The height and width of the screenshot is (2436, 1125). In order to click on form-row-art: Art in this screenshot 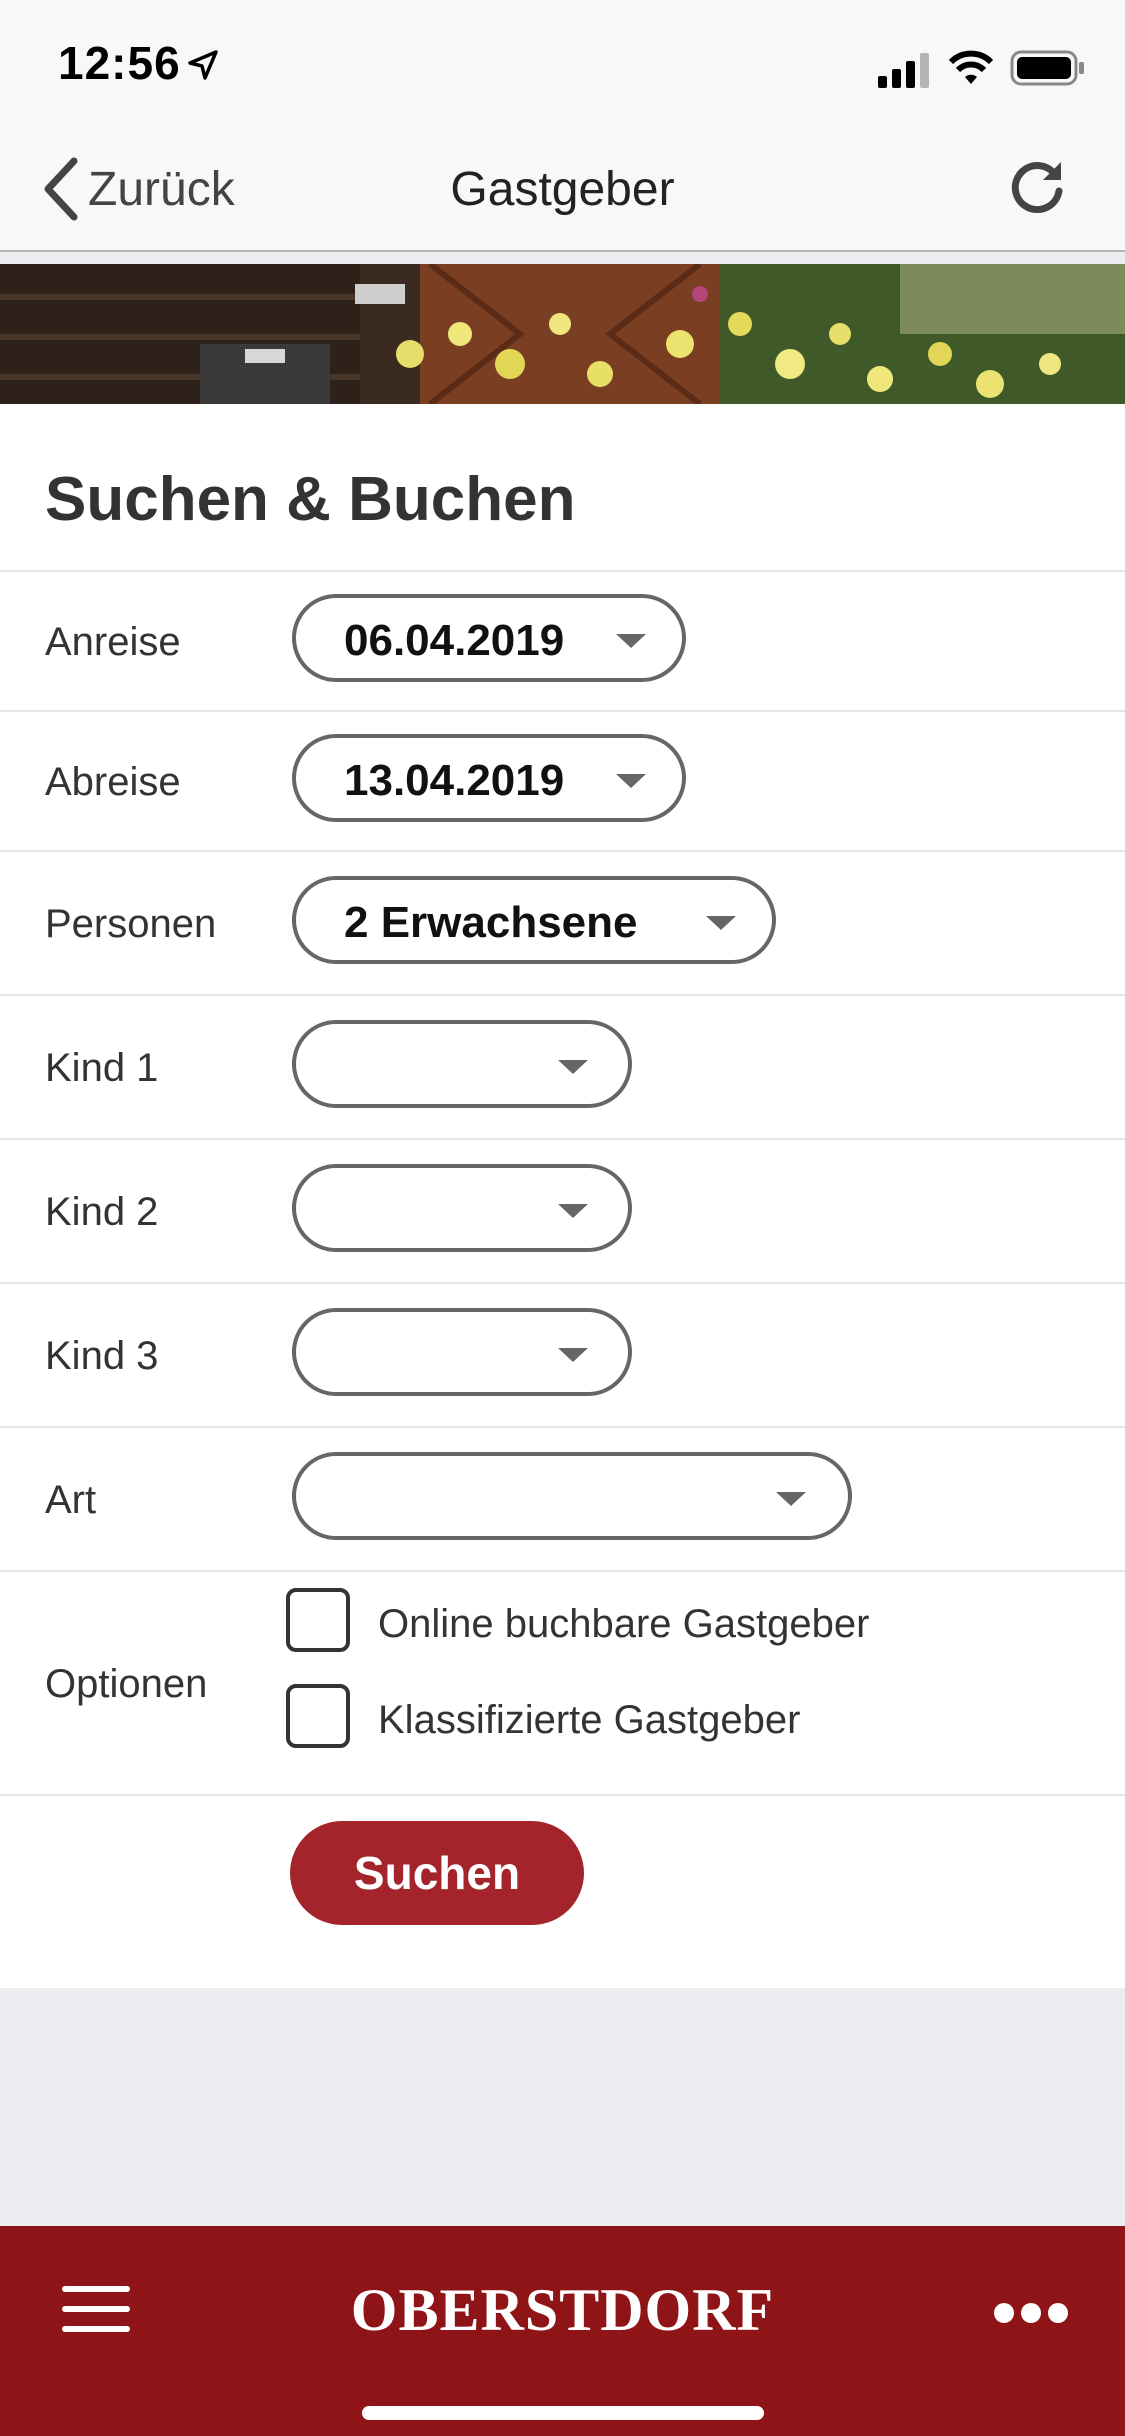, I will do `click(562, 1499)`.